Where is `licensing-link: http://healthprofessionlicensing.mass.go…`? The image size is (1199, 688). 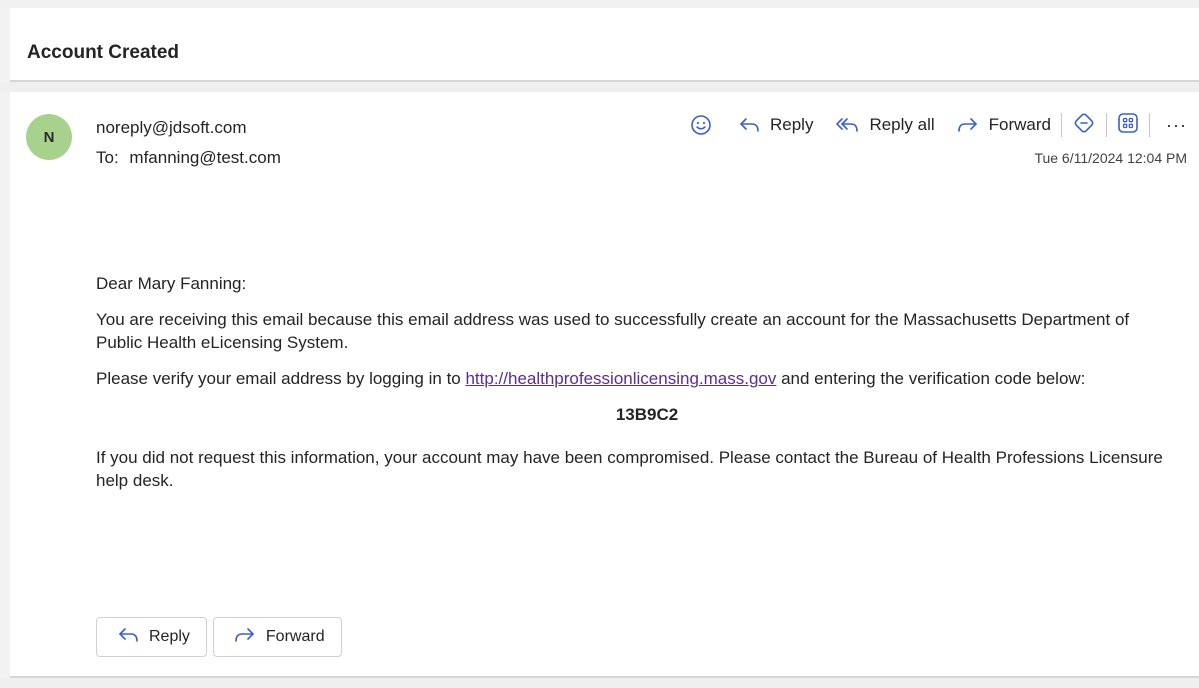
licensing-link: http://healthprofessionlicensing.mass.go… is located at coordinates (620, 378).